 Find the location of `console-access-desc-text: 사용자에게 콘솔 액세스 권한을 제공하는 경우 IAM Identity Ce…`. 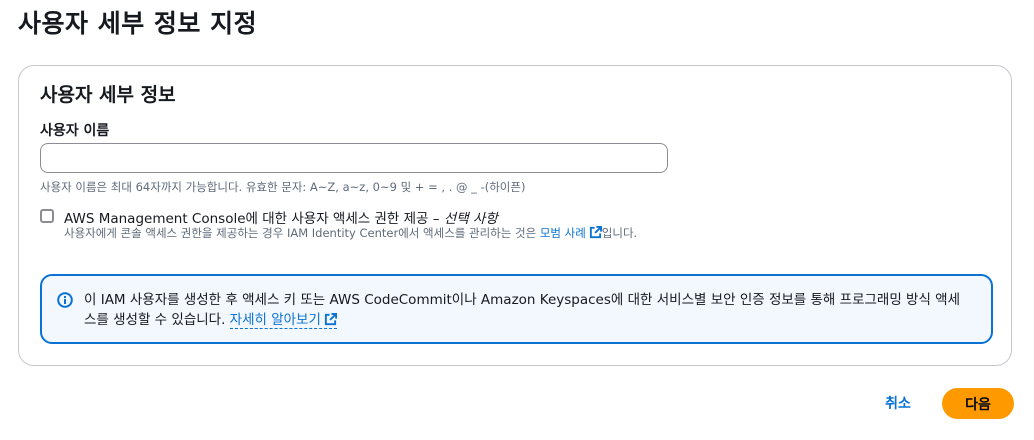

console-access-desc-text: 사용자에게 콘솔 액세스 권한을 제공하는 경우 IAM Identity Ce… is located at coordinates (302, 233).